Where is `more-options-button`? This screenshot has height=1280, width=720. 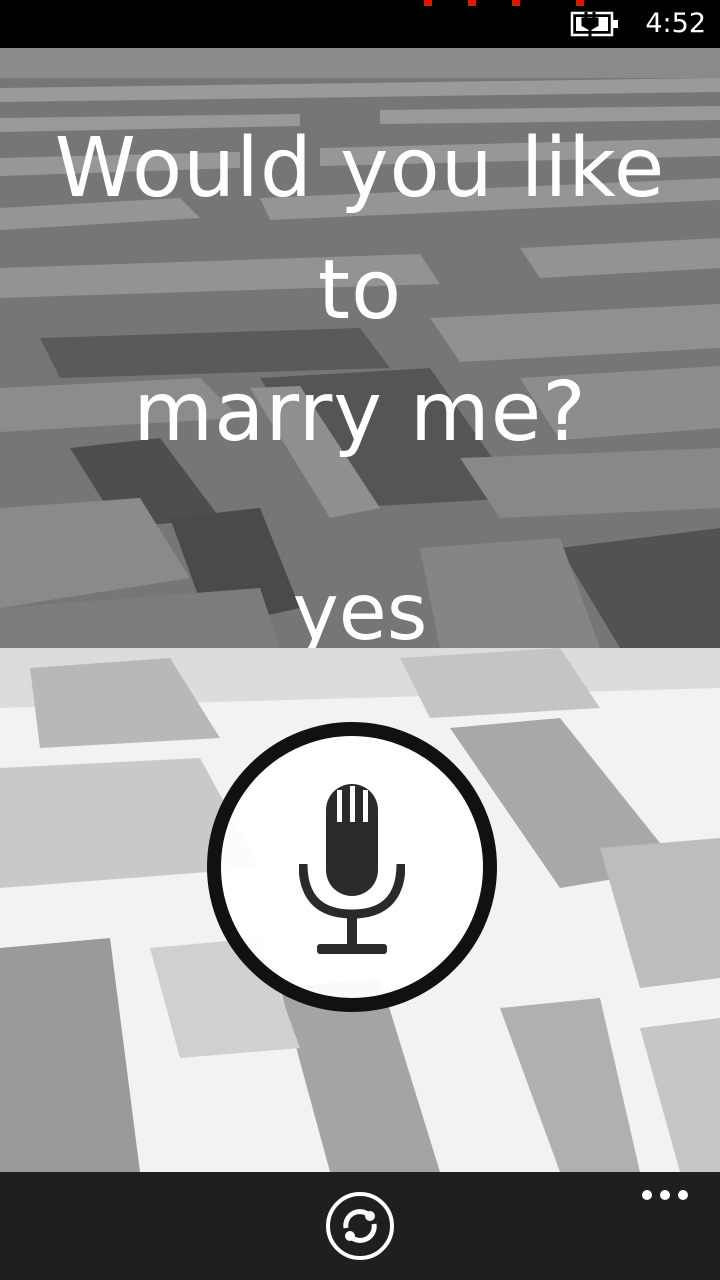
more-options-button is located at coordinates (665, 1194).